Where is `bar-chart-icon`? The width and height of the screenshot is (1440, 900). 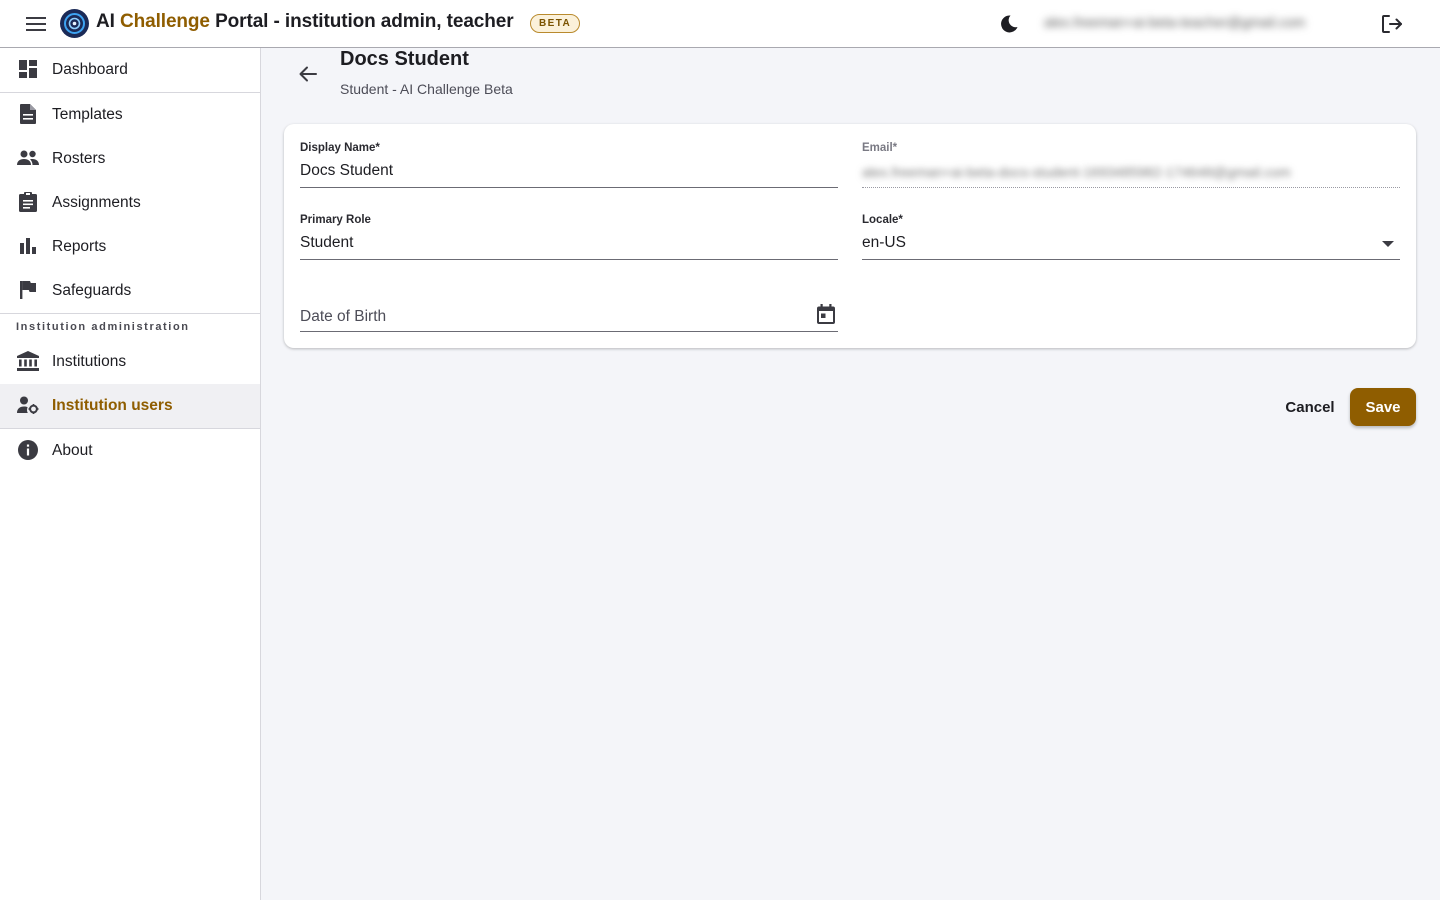
bar-chart-icon is located at coordinates (28, 246).